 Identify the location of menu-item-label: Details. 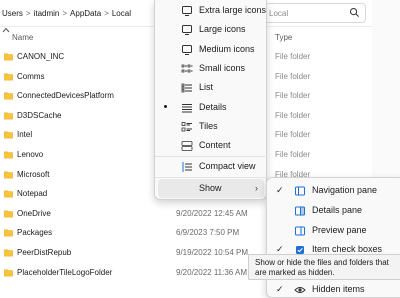
(213, 106).